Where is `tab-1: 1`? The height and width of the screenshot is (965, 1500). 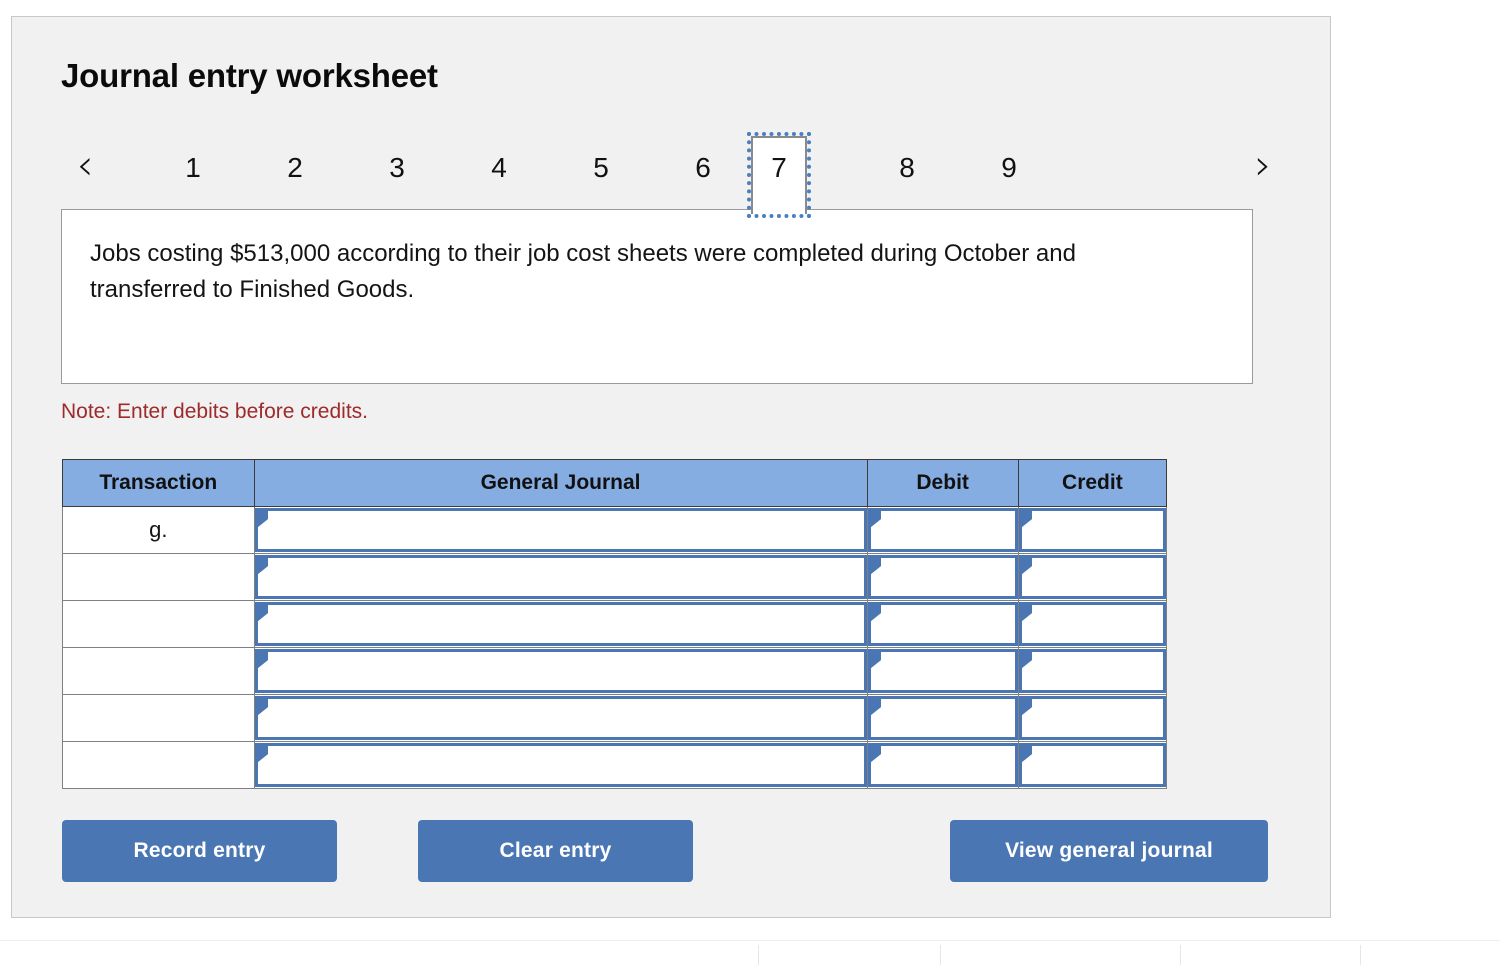
tab-1: 1 is located at coordinates (193, 168).